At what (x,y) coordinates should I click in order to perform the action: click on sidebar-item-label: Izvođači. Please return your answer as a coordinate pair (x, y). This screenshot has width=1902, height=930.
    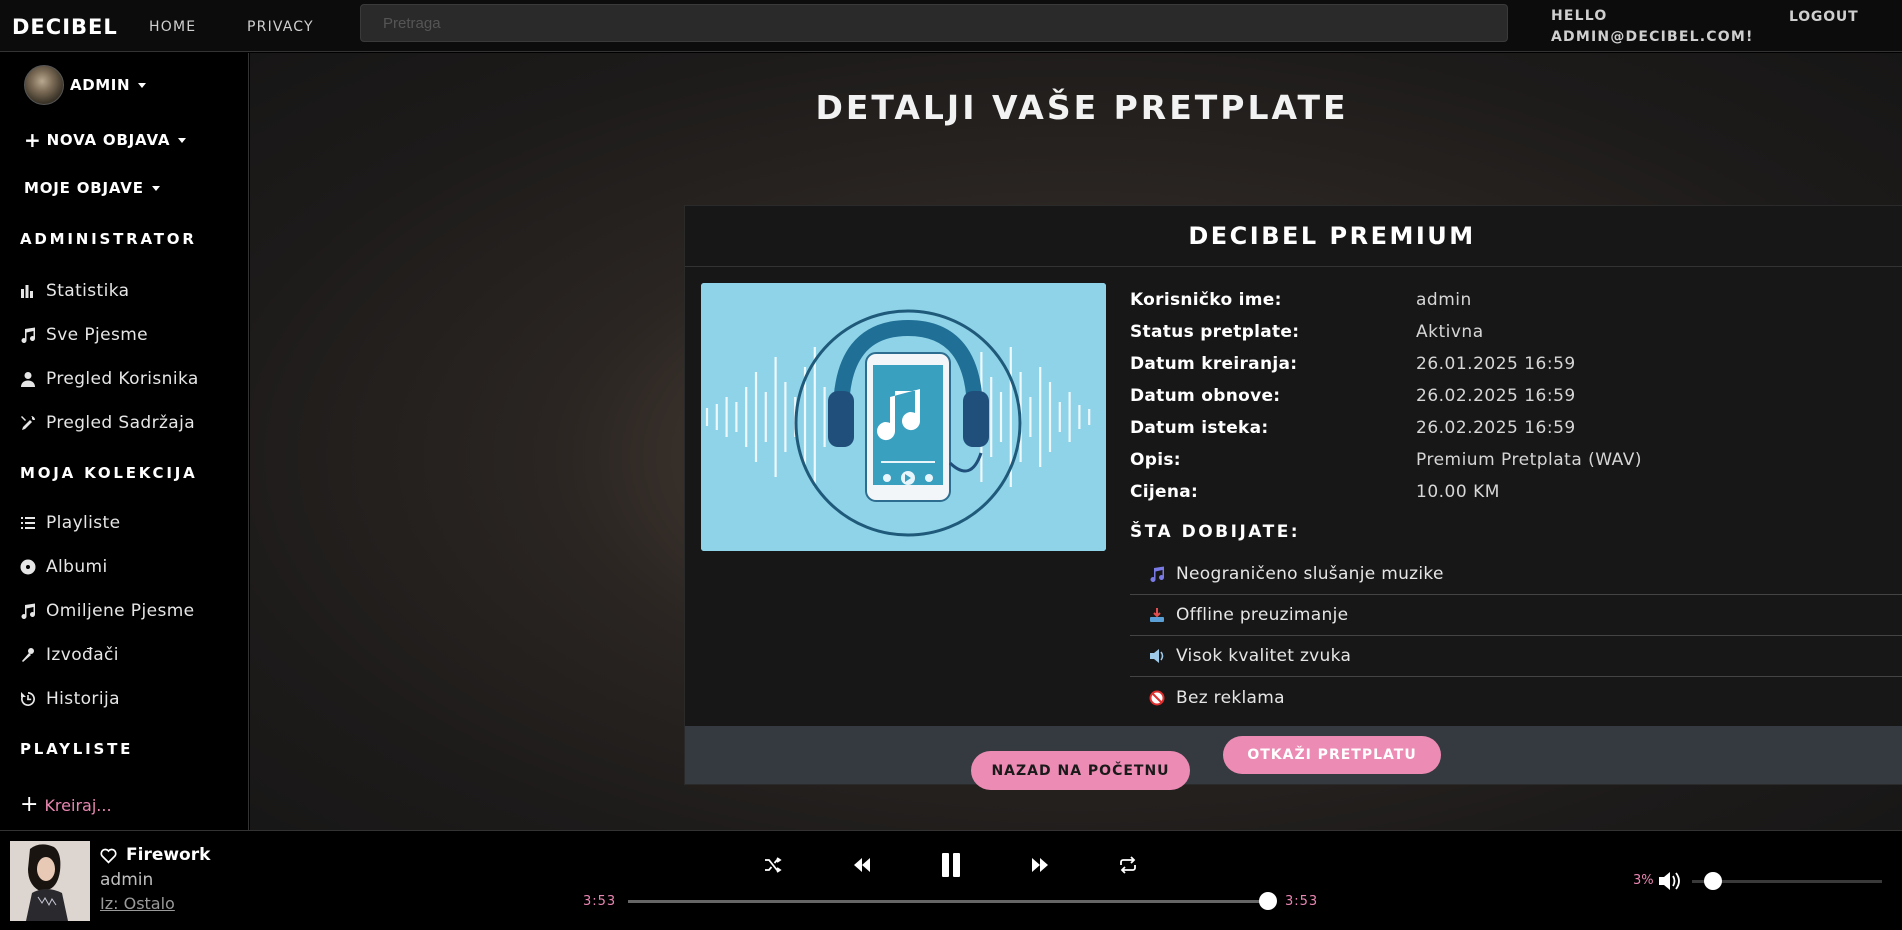
    Looking at the image, I should click on (82, 655).